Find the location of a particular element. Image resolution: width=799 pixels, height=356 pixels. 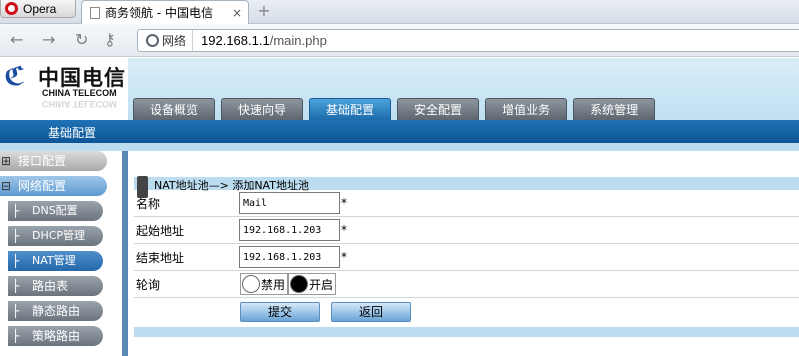

sidebar-item-routing-table: ├ 路由表 is located at coordinates (55, 286).